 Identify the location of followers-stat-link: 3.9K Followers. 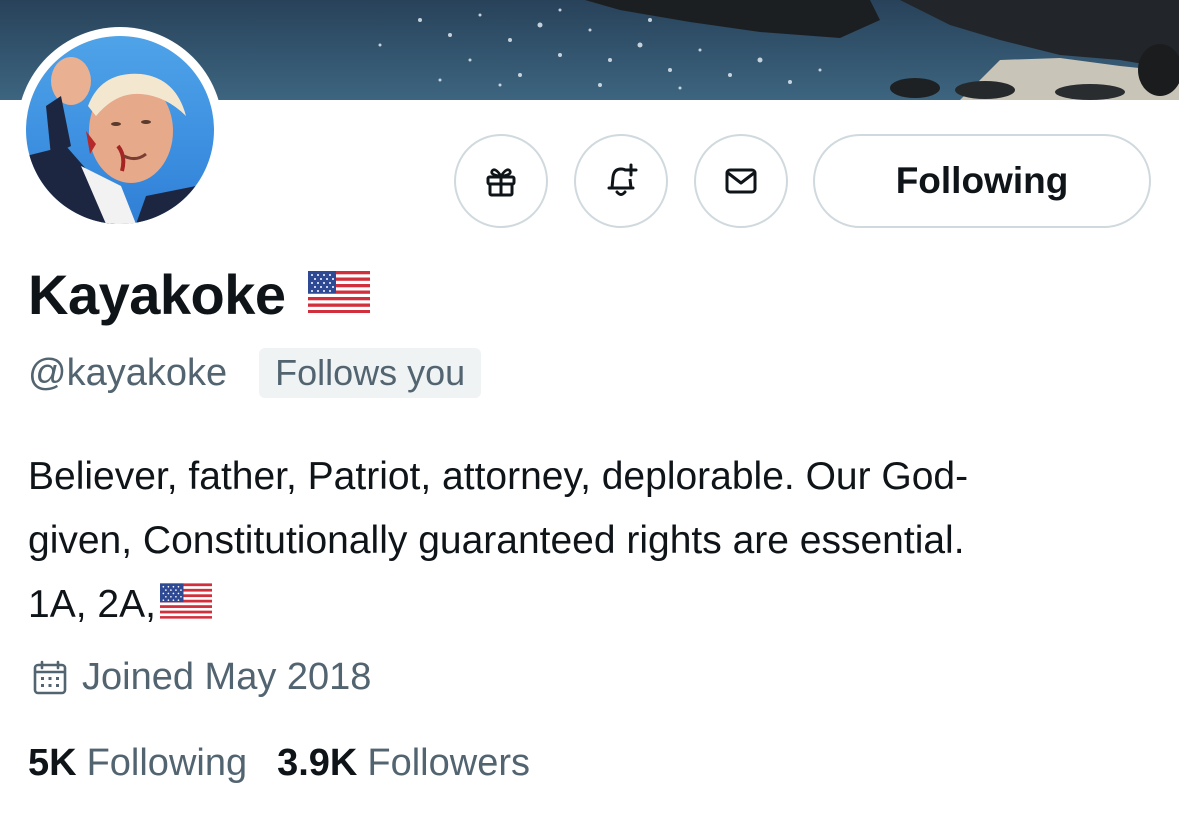
(403, 763).